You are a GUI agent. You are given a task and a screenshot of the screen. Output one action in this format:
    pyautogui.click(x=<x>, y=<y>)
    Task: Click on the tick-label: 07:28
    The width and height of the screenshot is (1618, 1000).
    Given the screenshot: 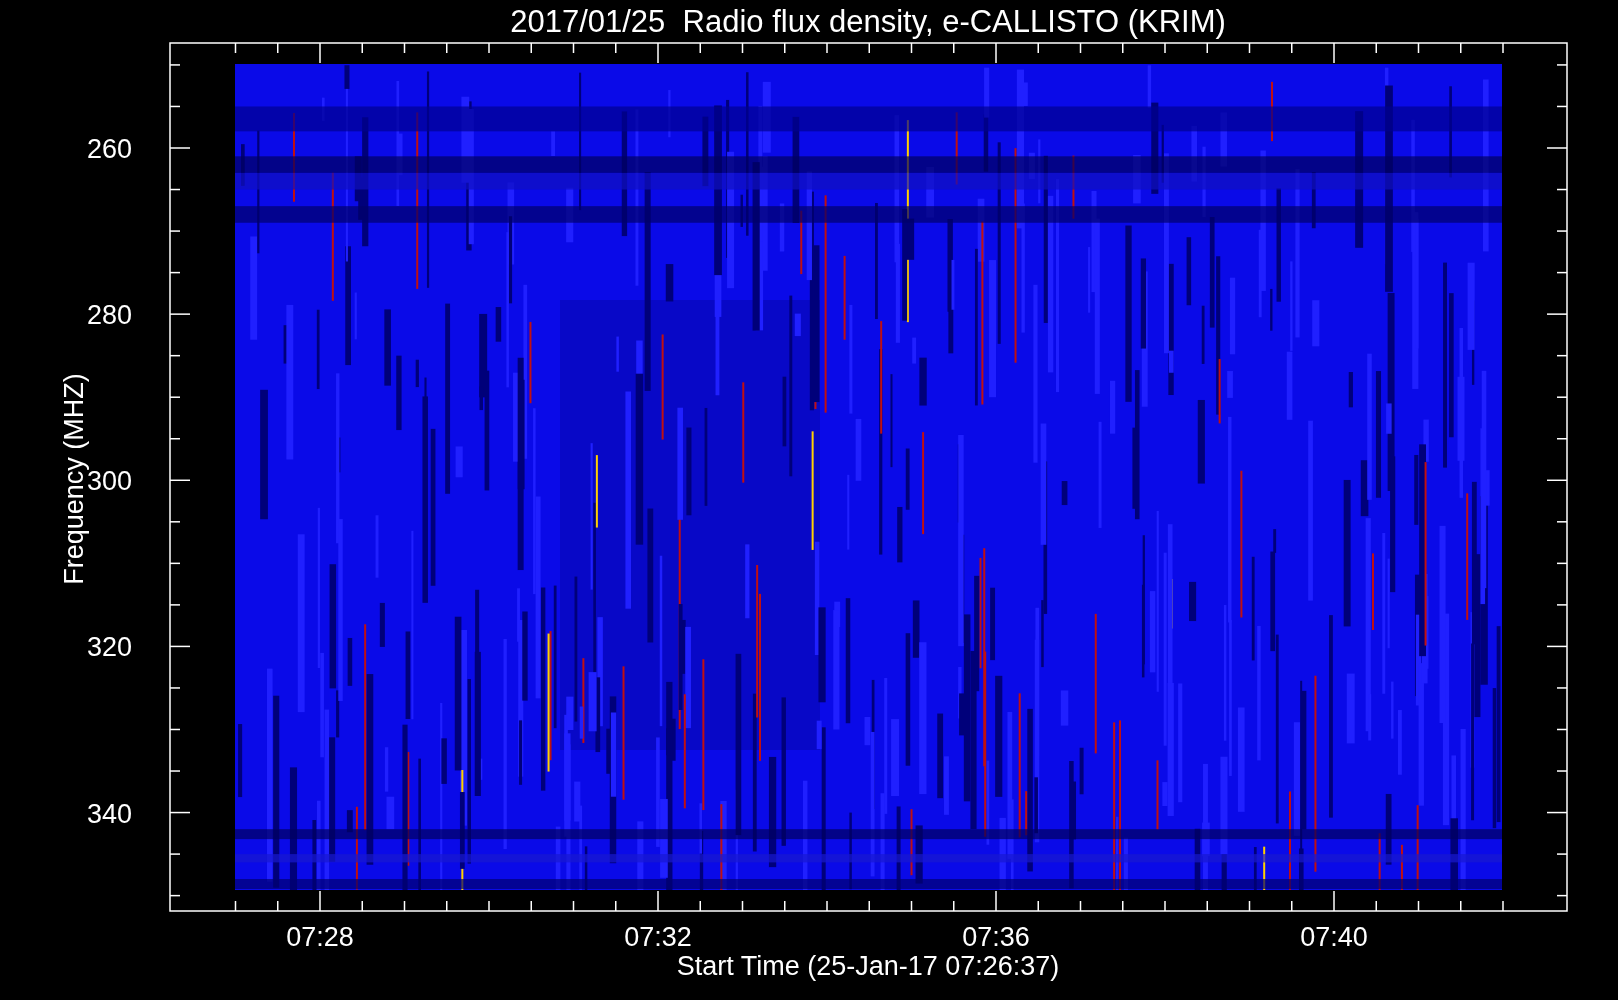 What is the action you would take?
    pyautogui.click(x=320, y=937)
    